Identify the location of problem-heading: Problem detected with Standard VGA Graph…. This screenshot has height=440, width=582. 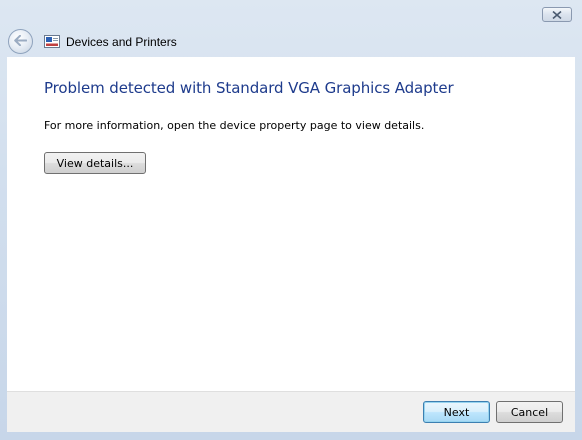
(249, 88).